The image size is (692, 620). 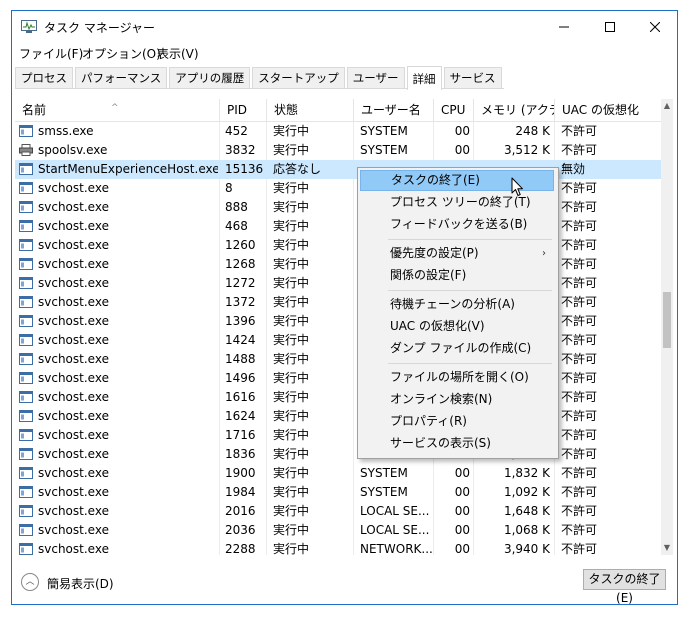 I want to click on context-menu-item-set-affinity: 関係の設定(F), so click(x=457, y=275).